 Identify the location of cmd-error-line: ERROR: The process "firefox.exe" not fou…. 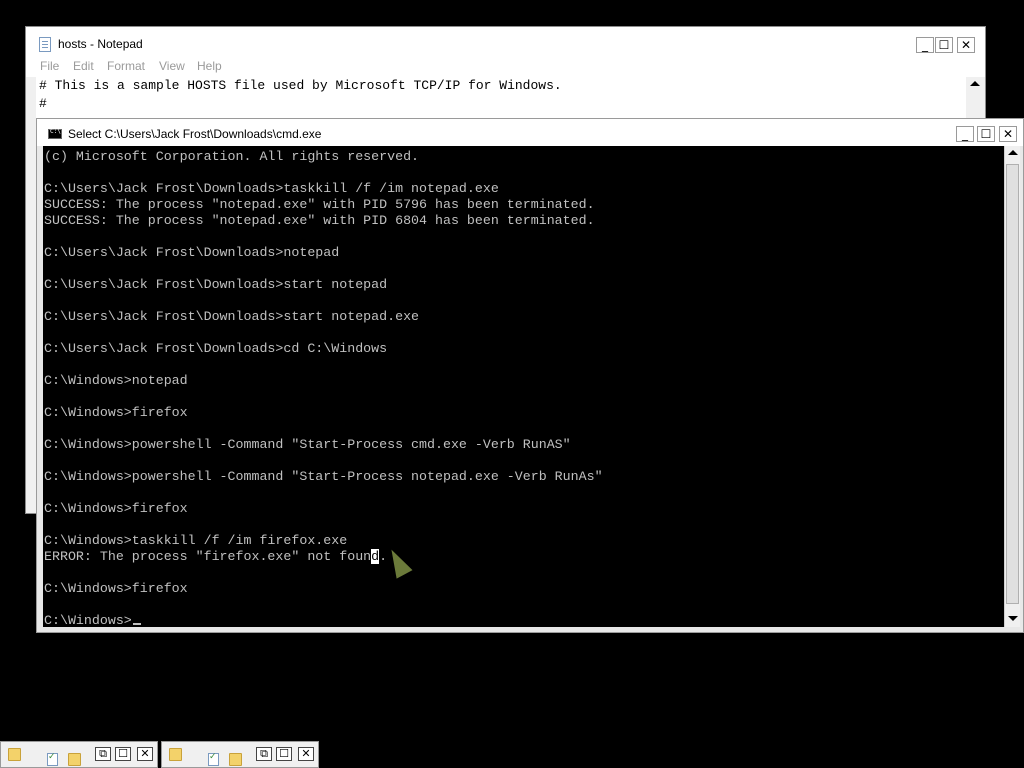
(323, 557).